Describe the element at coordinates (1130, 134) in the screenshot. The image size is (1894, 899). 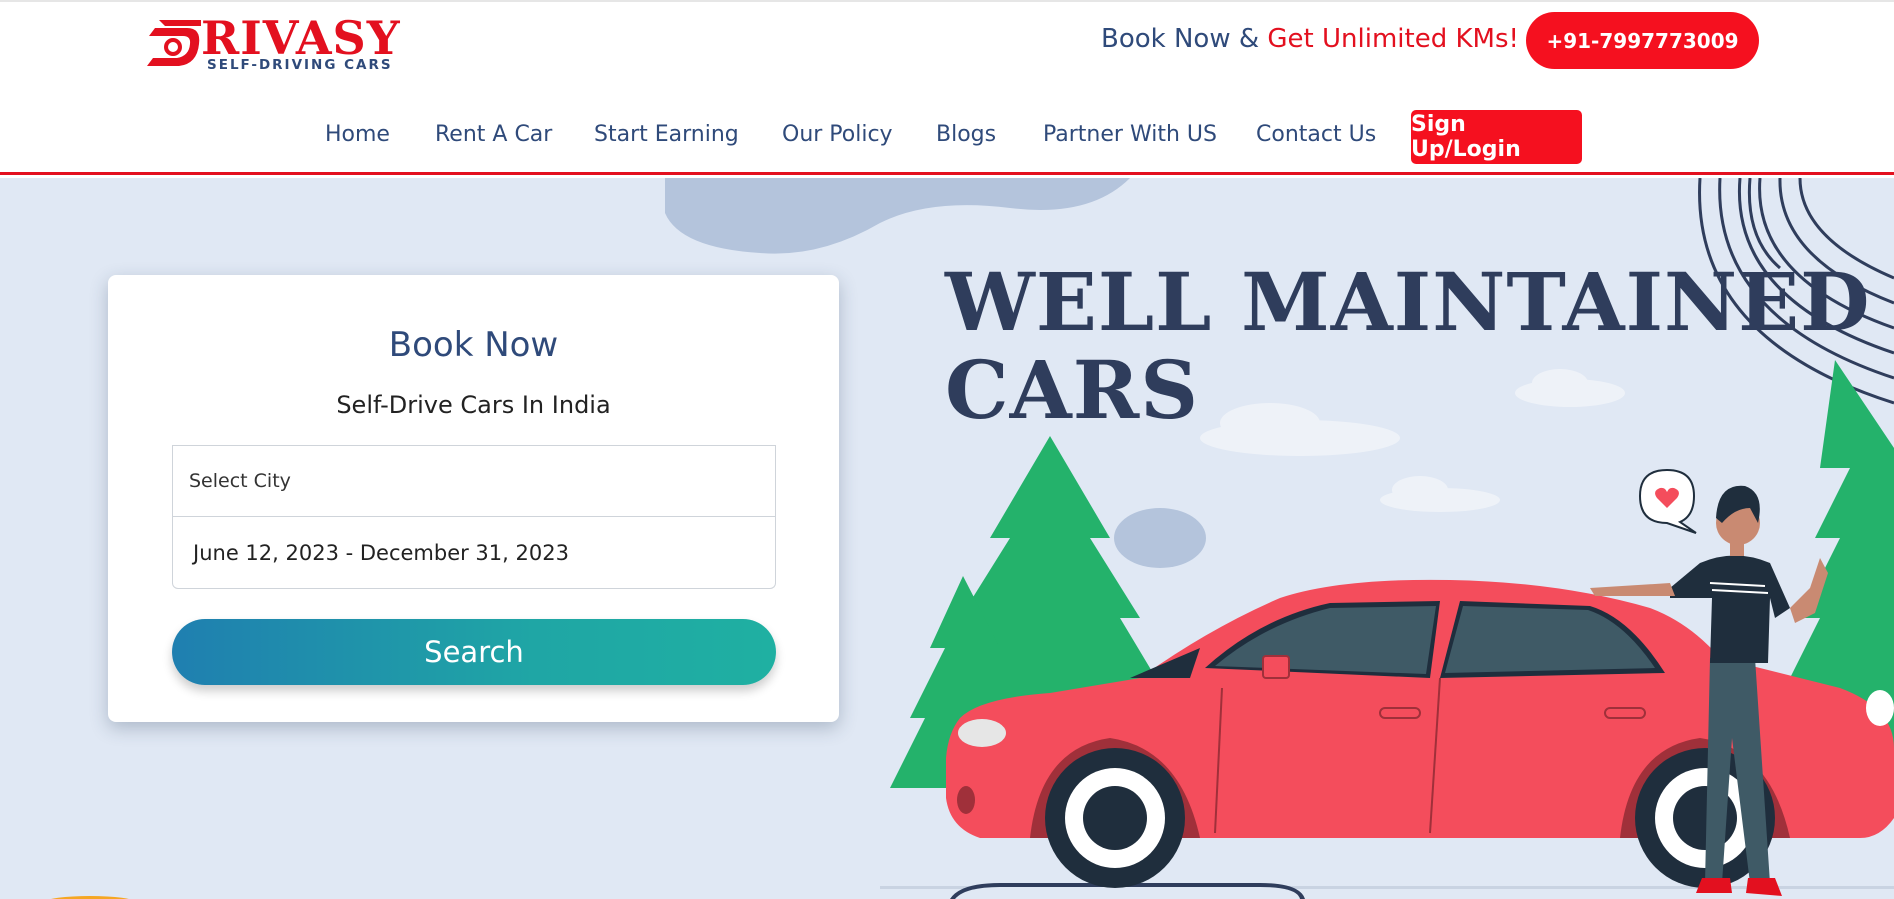
I see `nav-partner-with-us: Partner With US` at that location.